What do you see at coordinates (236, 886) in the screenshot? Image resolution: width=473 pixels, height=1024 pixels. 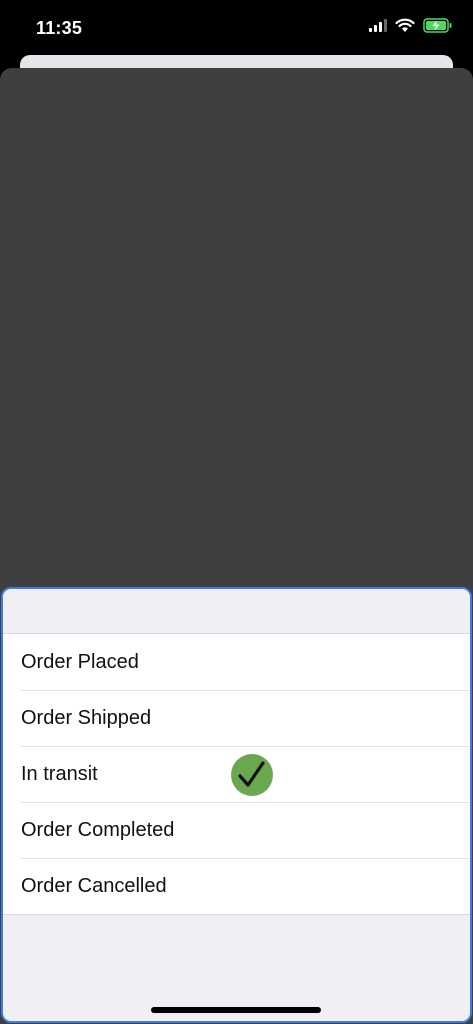 I see `option-order-cancelled: Order Cancelled` at bounding box center [236, 886].